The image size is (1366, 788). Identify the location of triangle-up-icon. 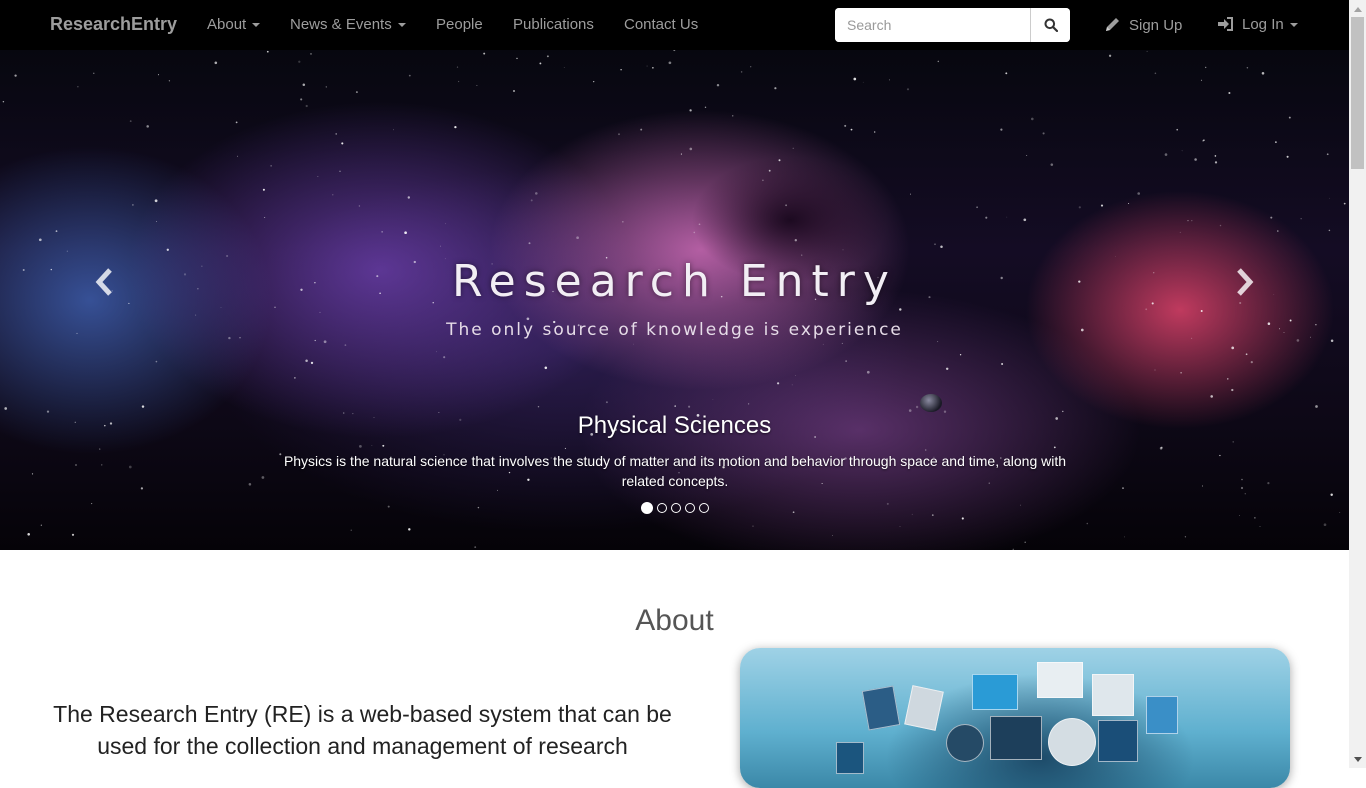
(1357, 9).